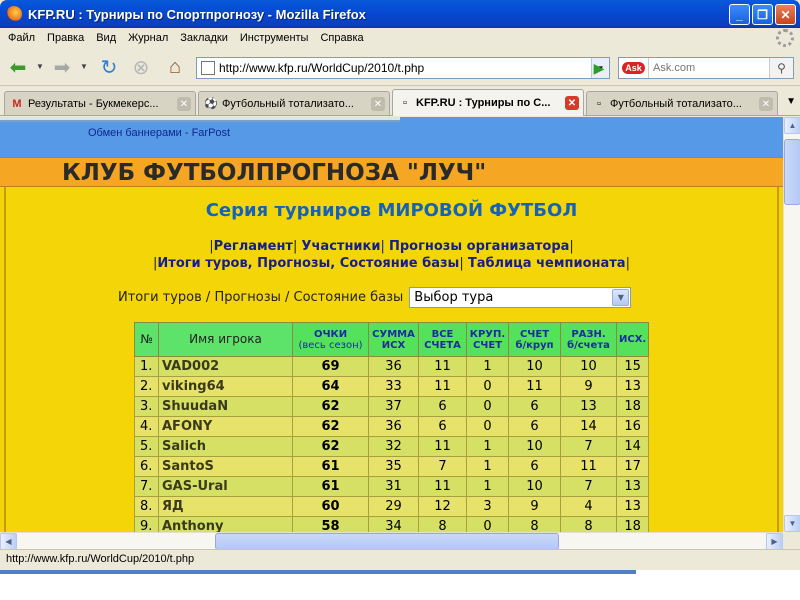 The width and height of the screenshot is (800, 600). Describe the element at coordinates (712, 68) in the screenshot. I see `search-input` at that location.